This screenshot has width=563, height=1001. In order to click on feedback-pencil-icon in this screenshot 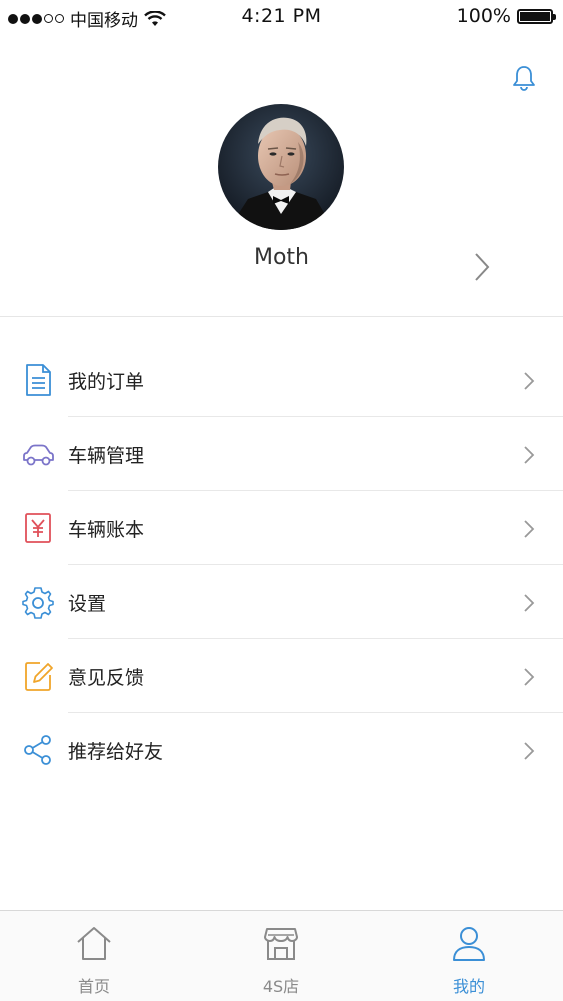, I will do `click(39, 676)`.